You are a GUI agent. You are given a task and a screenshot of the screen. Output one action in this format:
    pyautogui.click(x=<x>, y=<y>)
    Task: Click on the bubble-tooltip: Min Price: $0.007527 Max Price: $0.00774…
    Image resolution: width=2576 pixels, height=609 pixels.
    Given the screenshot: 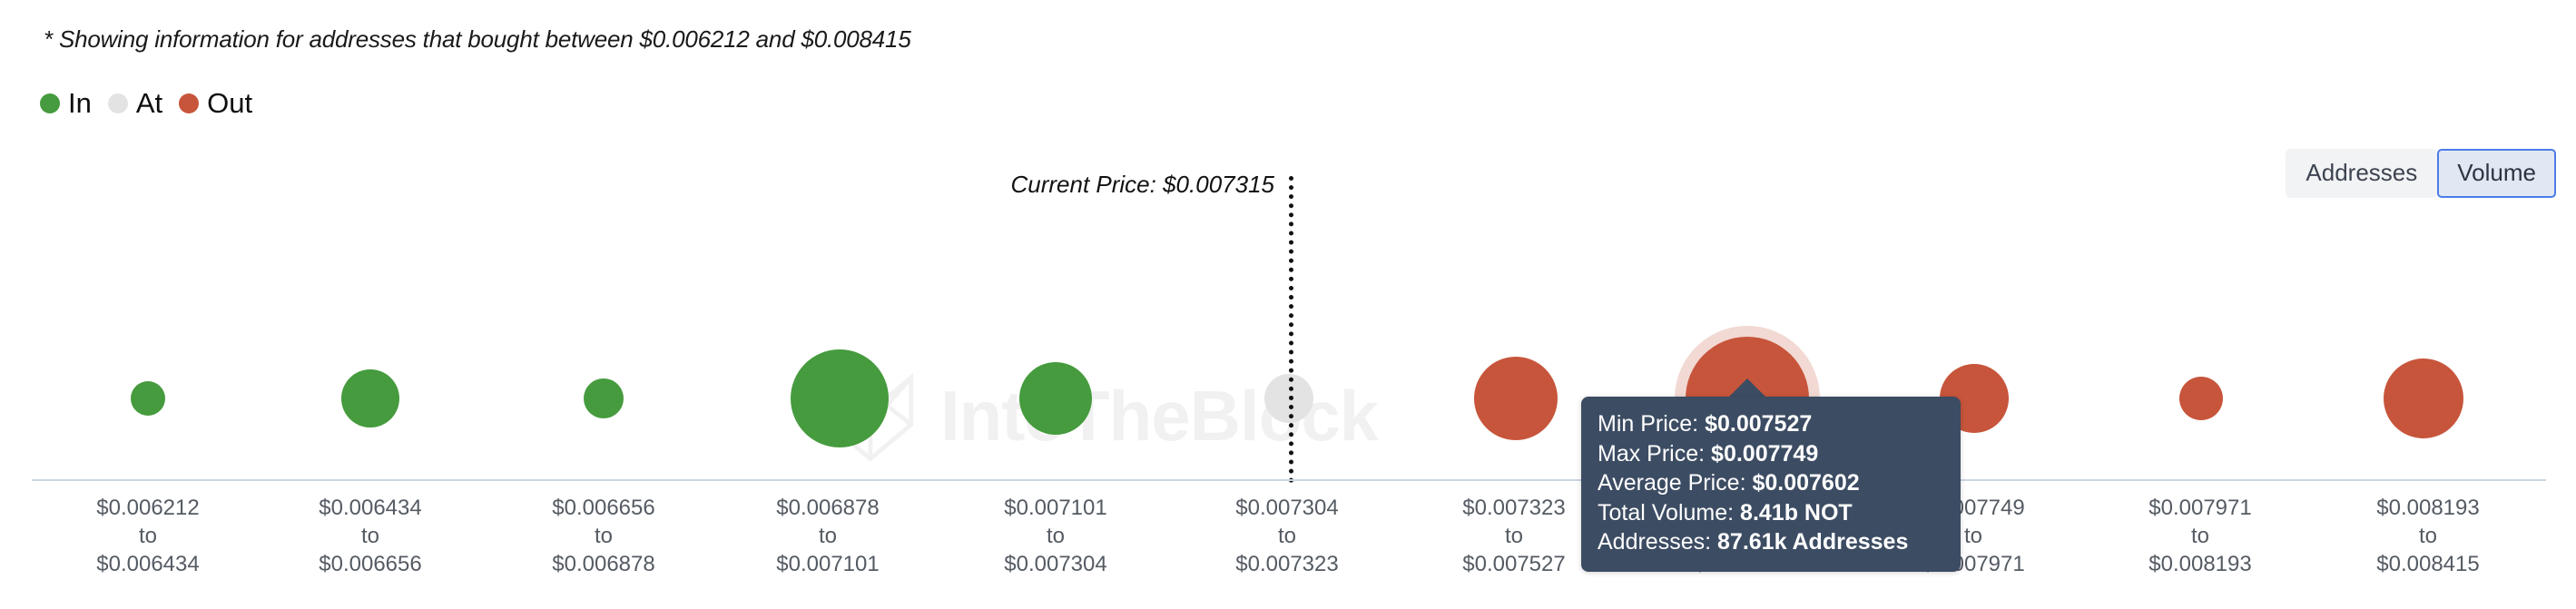 What is the action you would take?
    pyautogui.click(x=1771, y=484)
    